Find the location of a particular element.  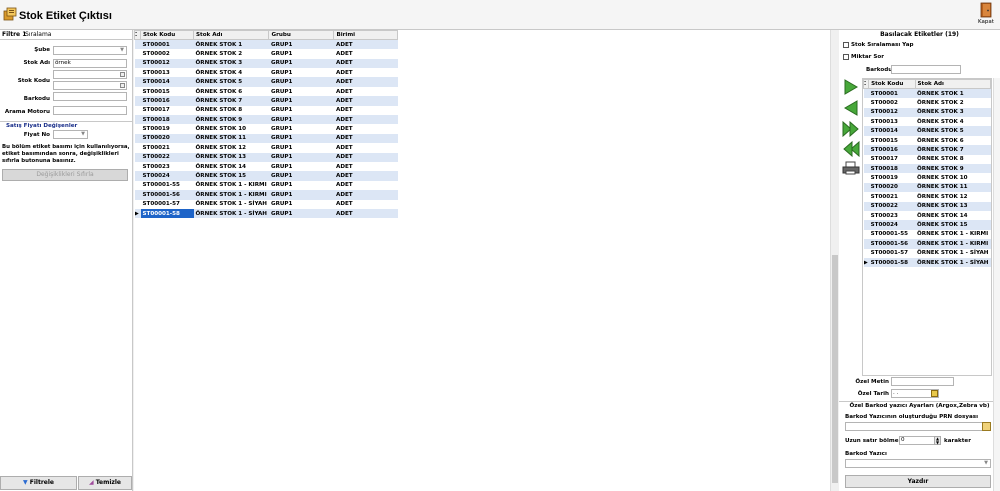

table-row: ST00015 ÖRNEK STOK 6 GRUP1 ADET is located at coordinates (266, 91).